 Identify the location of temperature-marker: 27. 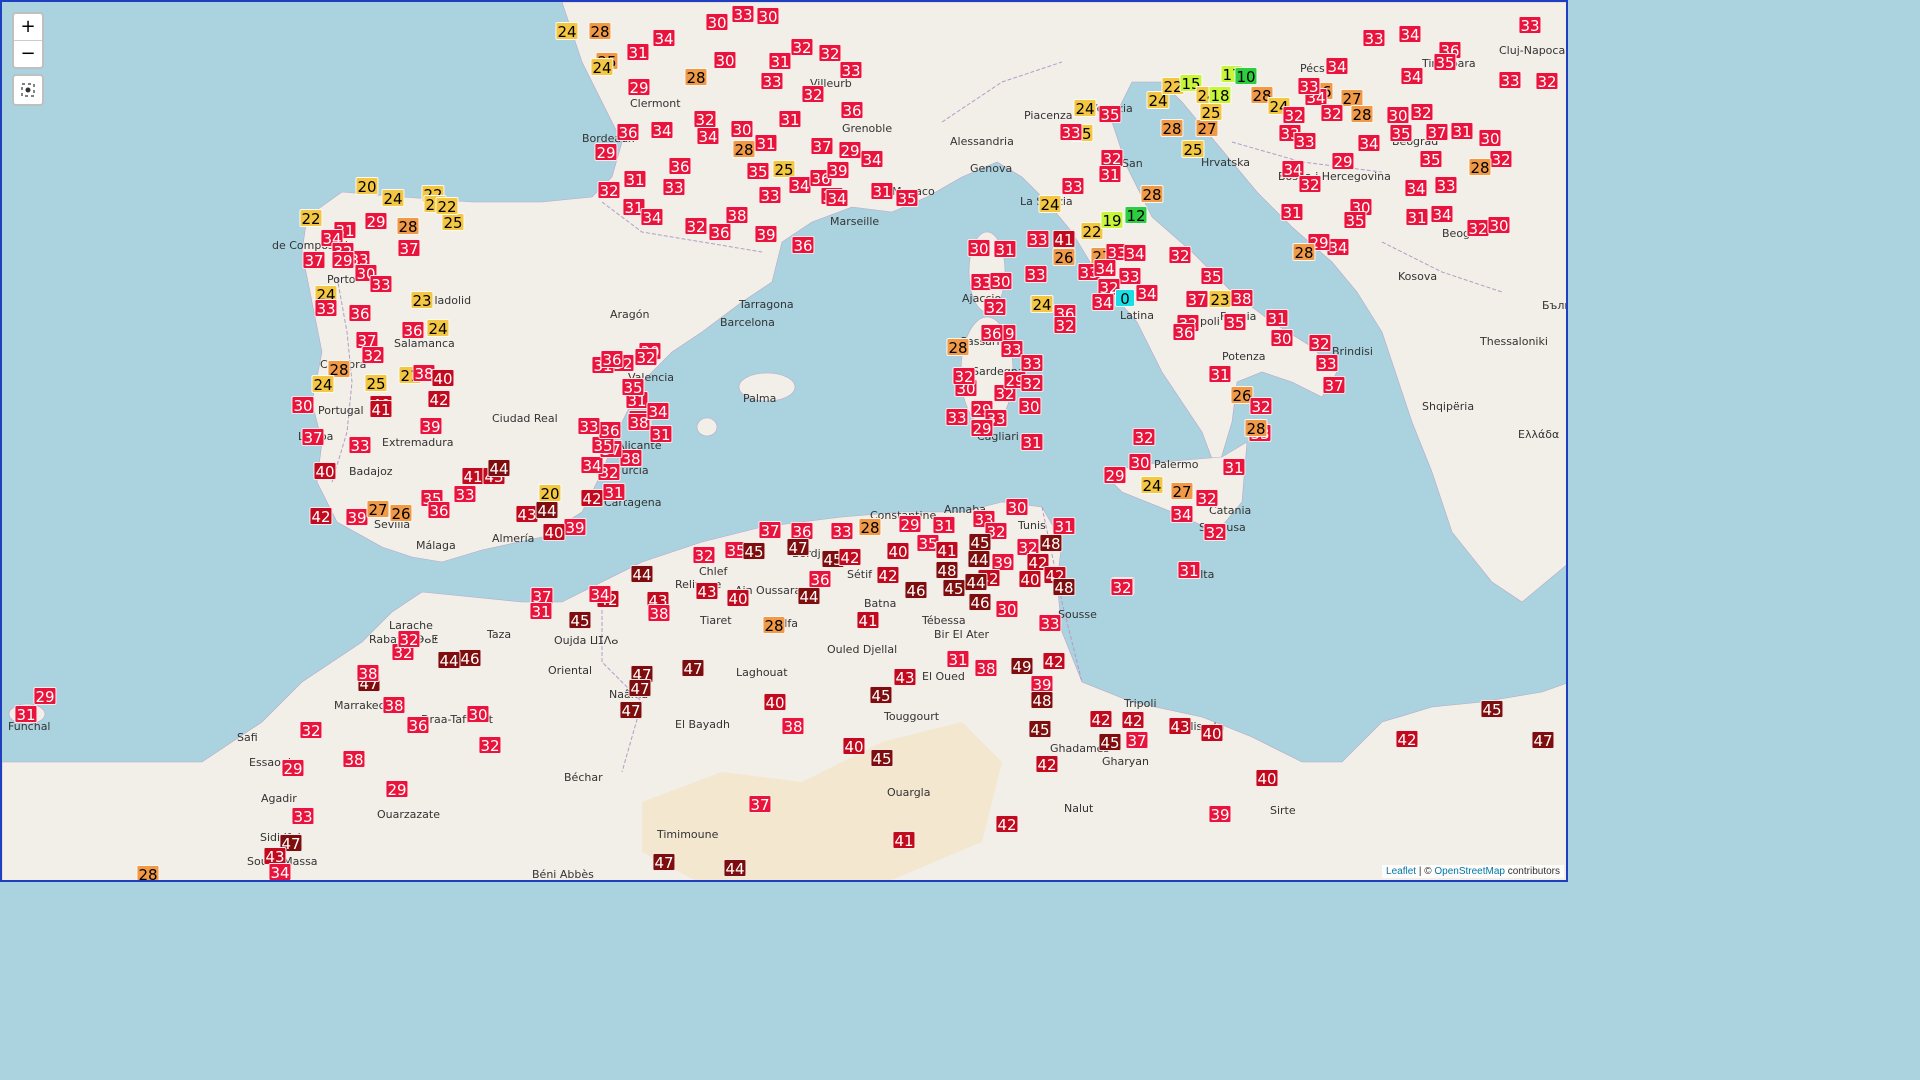
(1182, 491).